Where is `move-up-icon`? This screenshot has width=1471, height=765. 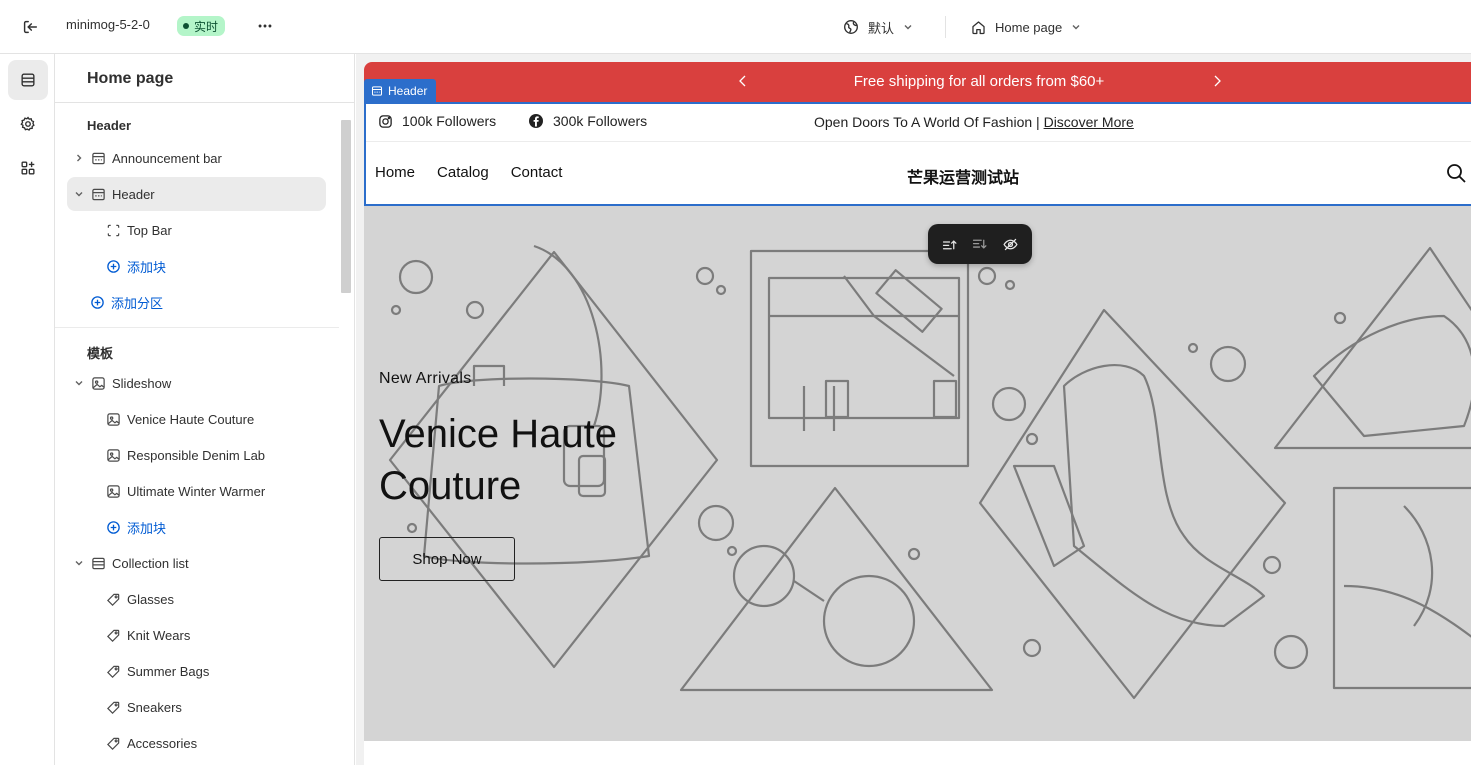 move-up-icon is located at coordinates (949, 244).